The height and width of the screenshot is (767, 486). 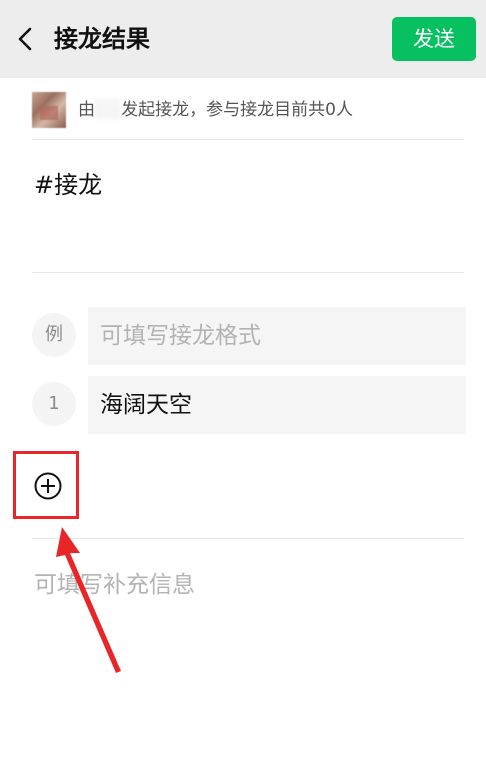 I want to click on initiator-prefix: 由, so click(x=86, y=110).